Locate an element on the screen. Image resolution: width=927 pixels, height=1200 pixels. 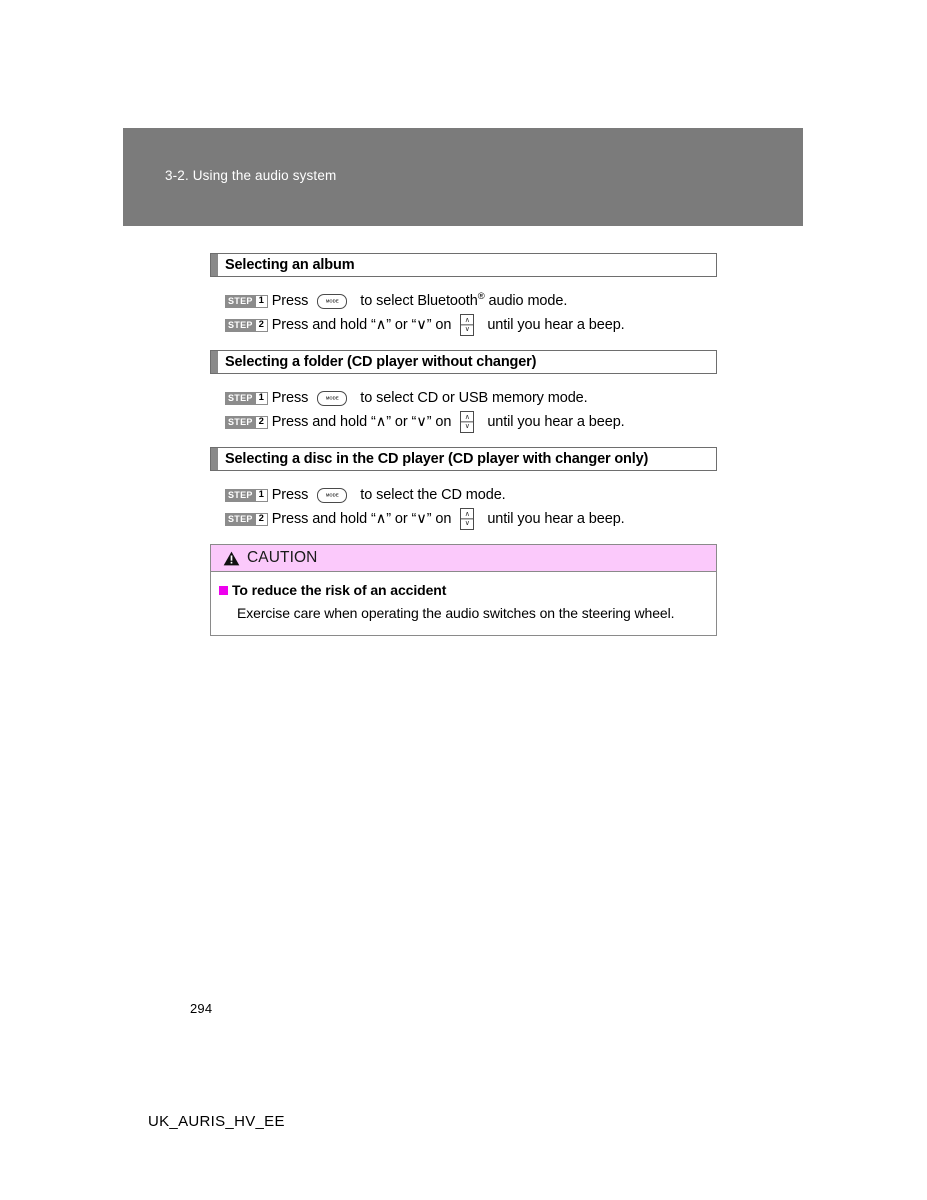
magenta-square-bullet-icon is located at coordinates (223, 590).